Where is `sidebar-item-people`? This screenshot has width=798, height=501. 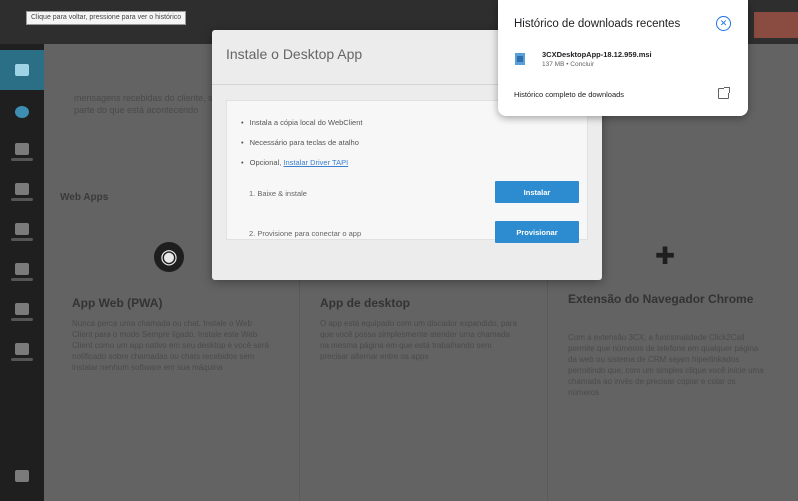 sidebar-item-people is located at coordinates (22, 152).